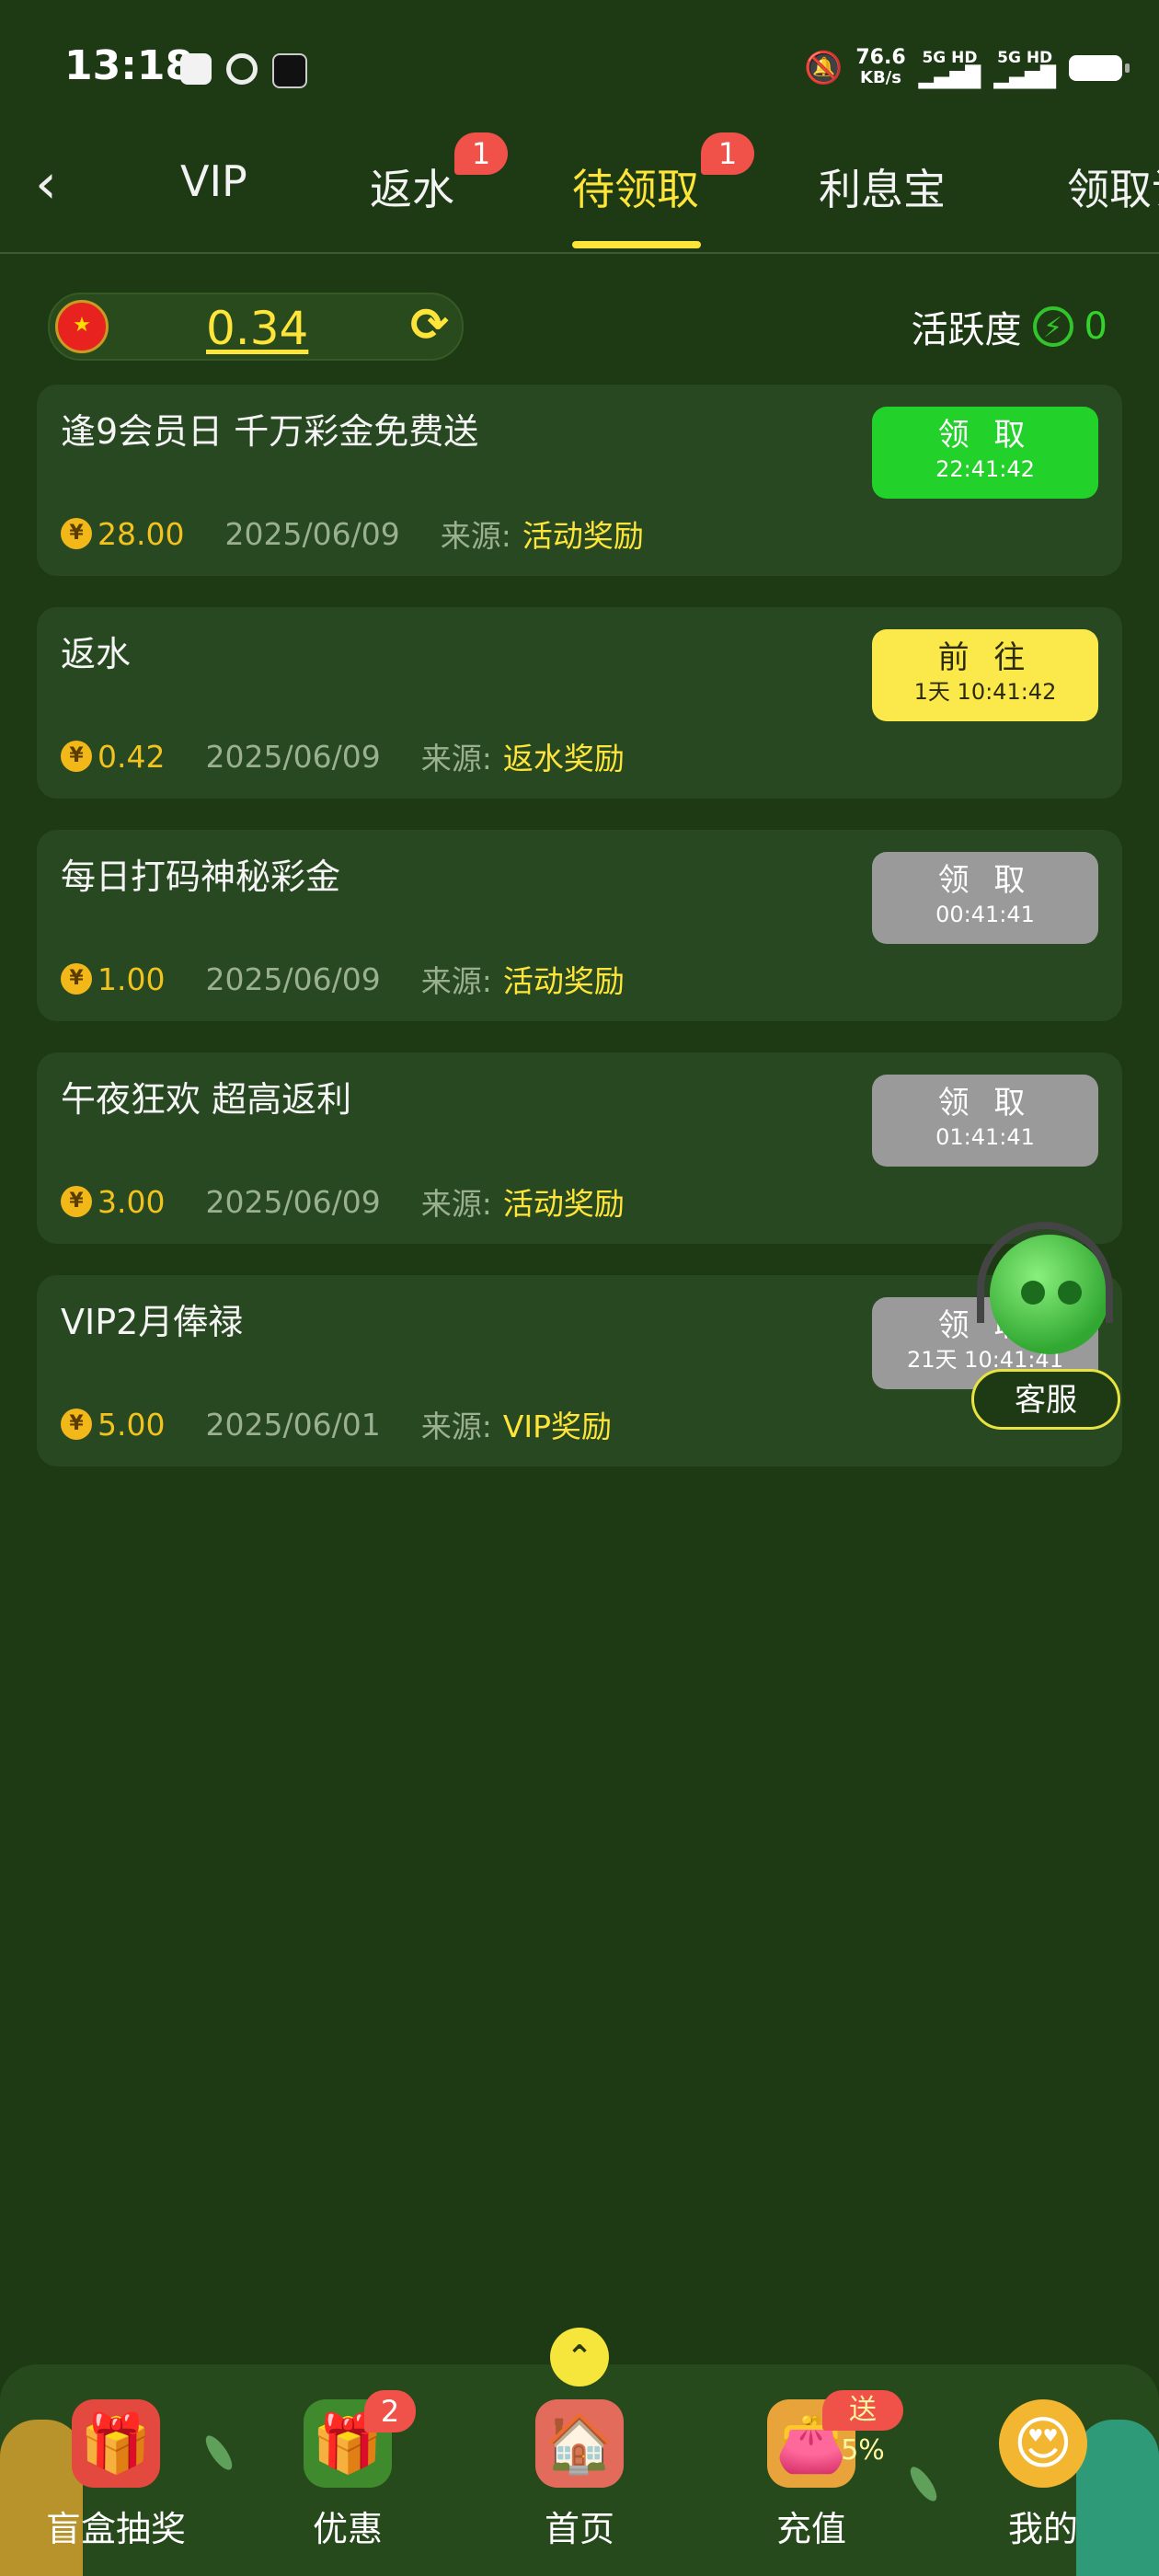 The width and height of the screenshot is (1159, 2576). What do you see at coordinates (579, 2443) in the screenshot?
I see `home-icon: 🏠` at bounding box center [579, 2443].